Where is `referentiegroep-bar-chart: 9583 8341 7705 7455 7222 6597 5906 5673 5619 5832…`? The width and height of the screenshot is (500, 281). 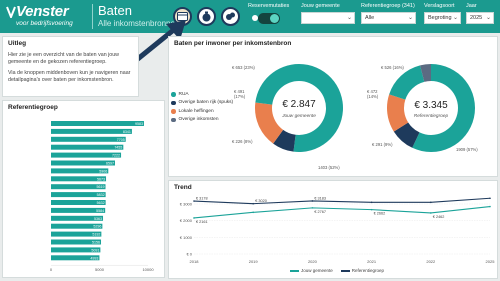
referentiegroep-bar-chart: 9583 8341 7705 7455 7222 6597 5906 5673 5619 5832… is located at coordinates (102, 196).